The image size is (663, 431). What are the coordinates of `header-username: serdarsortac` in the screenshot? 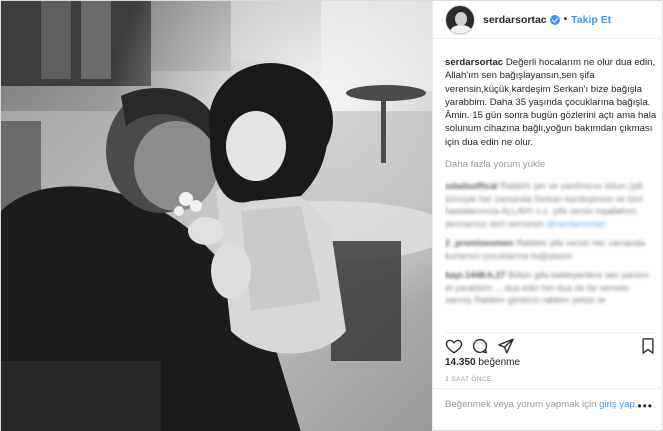 It's located at (515, 20).